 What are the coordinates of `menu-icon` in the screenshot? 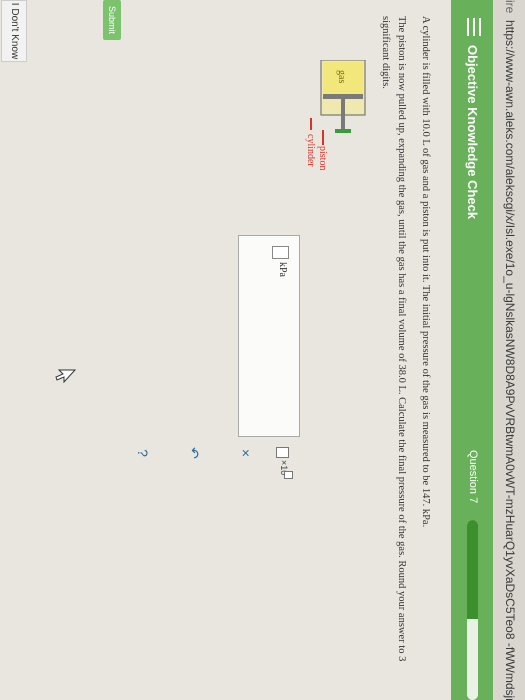 It's located at (474, 27).